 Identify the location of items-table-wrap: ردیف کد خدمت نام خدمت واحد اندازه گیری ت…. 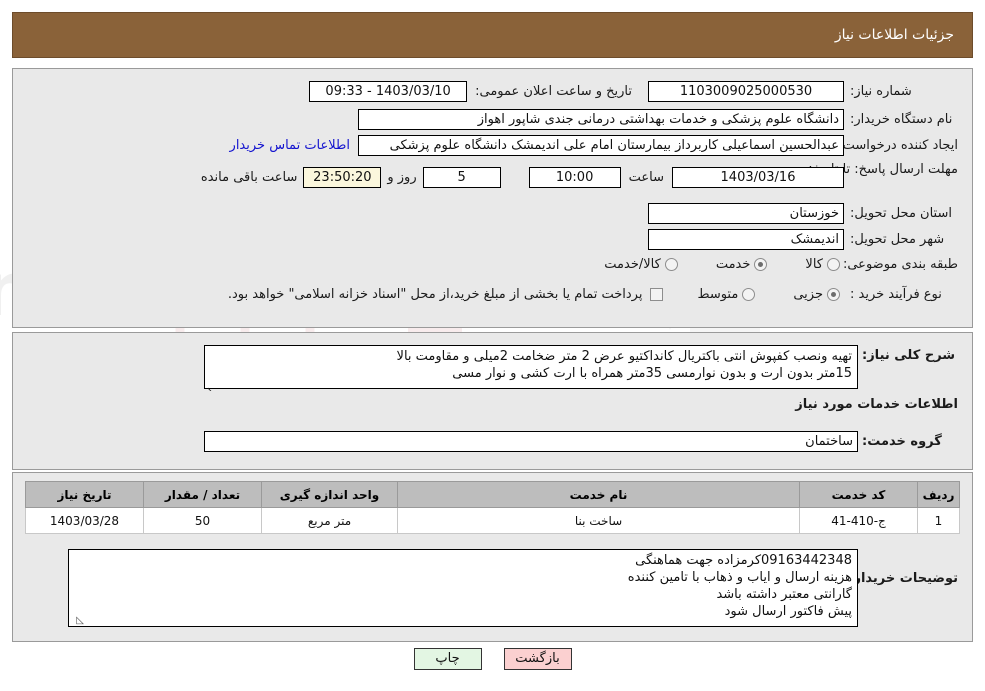
(492, 507).